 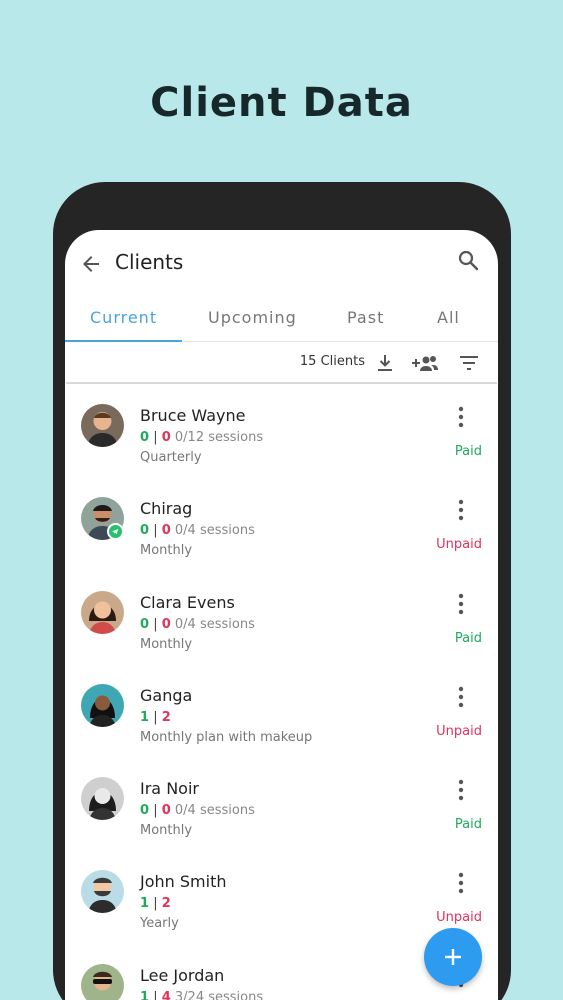 I want to click on session-stats: 1 | 4 3/24 sessions, so click(x=202, y=994).